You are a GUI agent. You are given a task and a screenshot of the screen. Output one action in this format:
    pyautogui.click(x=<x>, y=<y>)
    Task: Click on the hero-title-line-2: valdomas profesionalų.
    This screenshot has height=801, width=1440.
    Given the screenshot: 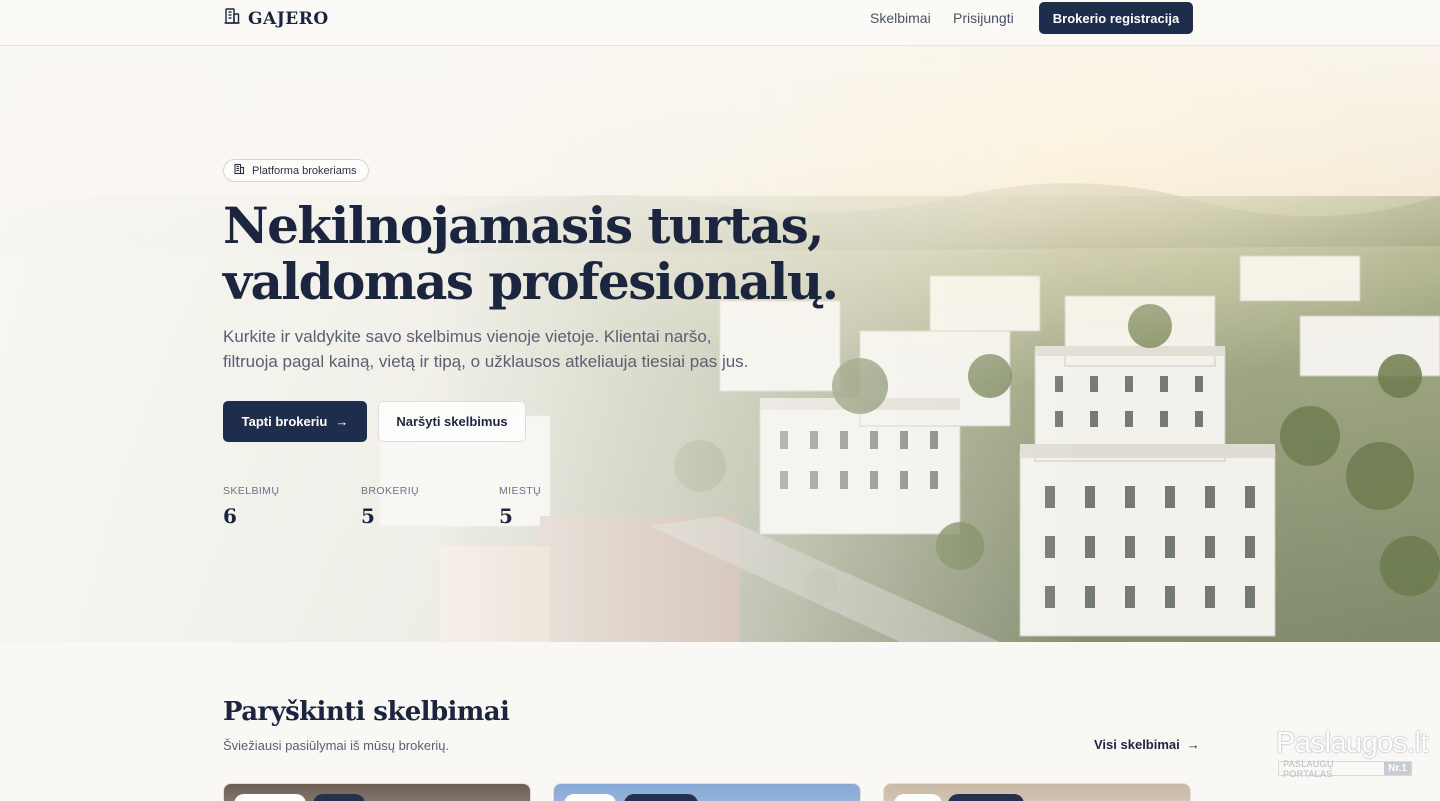 What is the action you would take?
    pyautogui.click(x=531, y=281)
    